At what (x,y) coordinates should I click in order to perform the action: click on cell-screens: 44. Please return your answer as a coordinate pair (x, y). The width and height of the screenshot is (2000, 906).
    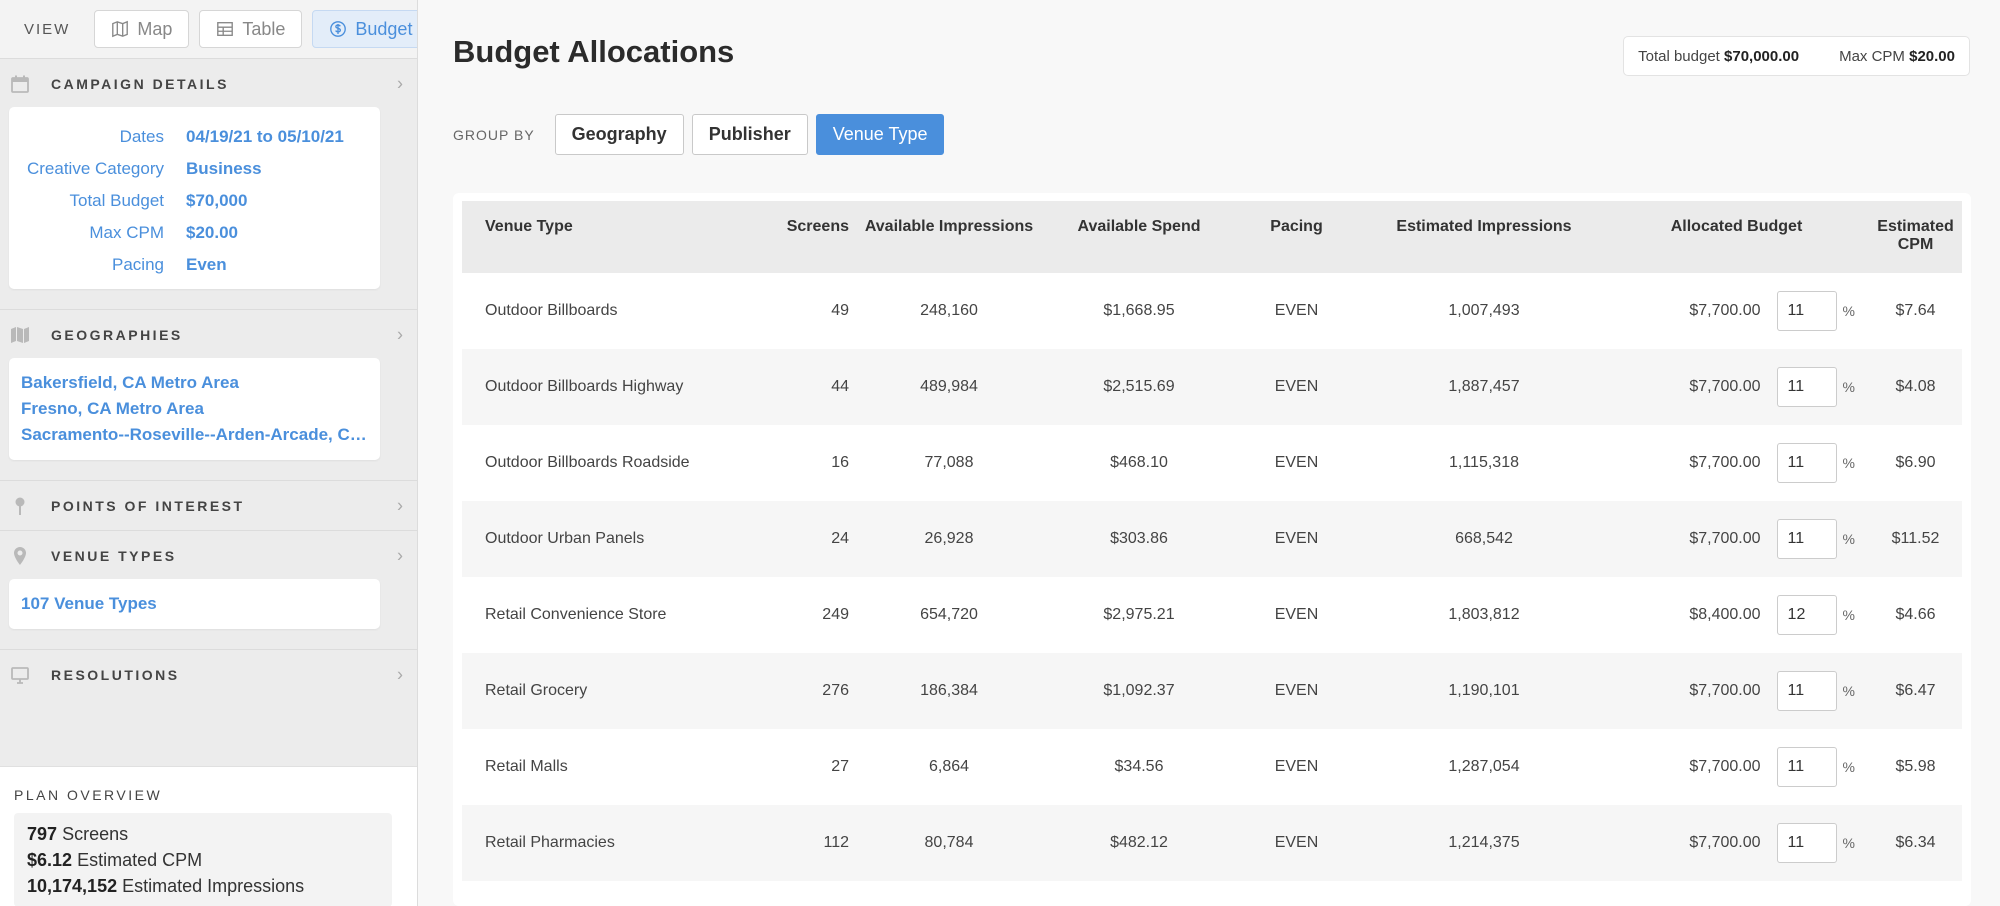
    Looking at the image, I should click on (840, 386).